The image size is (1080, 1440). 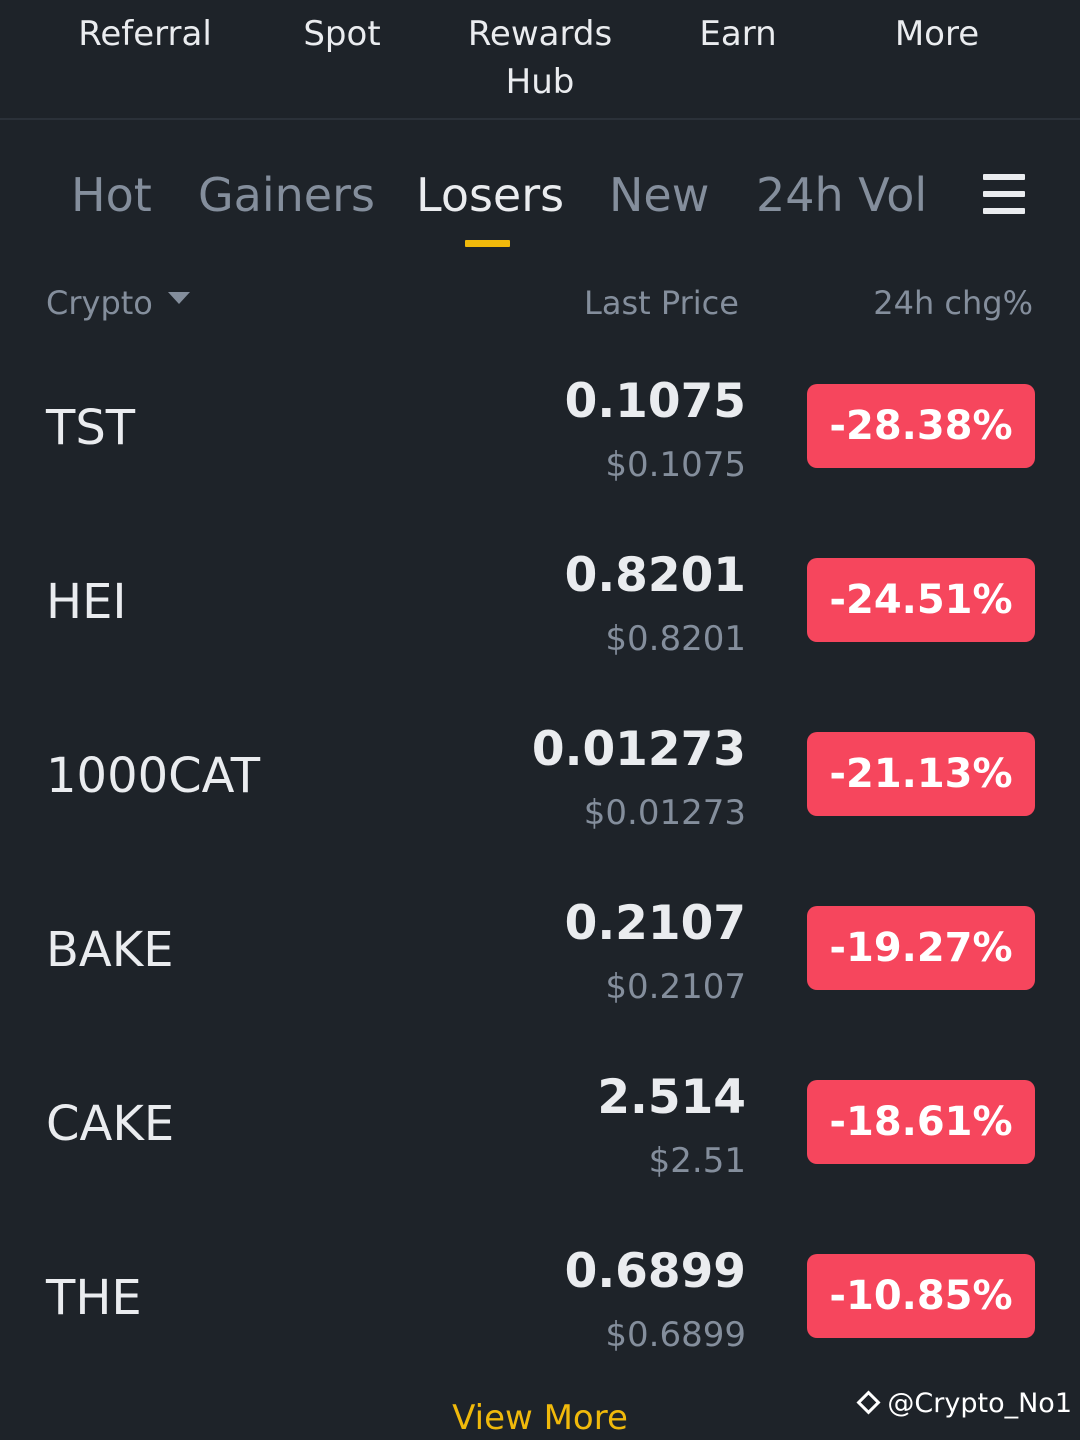 I want to click on row-last-price: 0.8201, so click(x=655, y=575).